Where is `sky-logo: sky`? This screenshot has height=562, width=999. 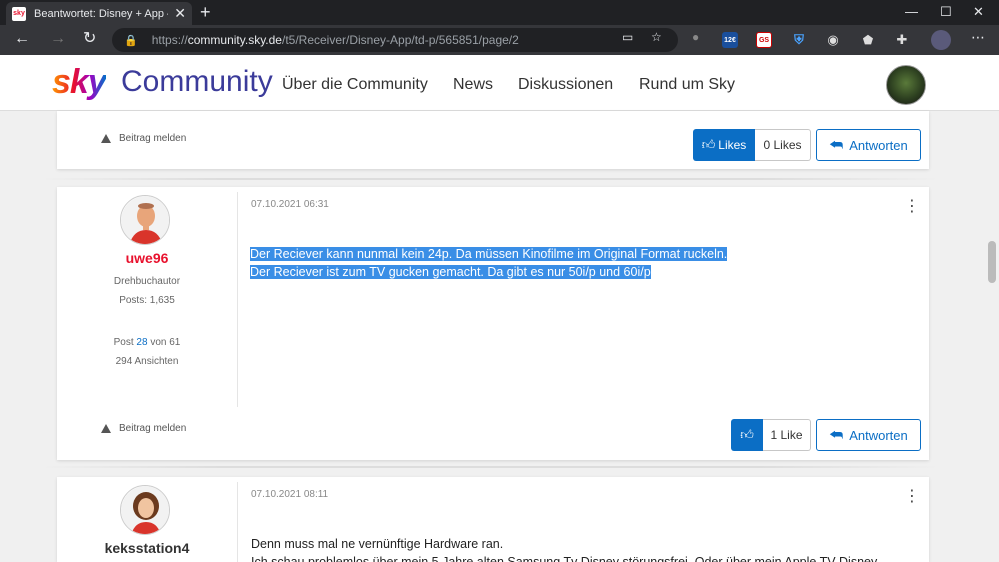 sky-logo: sky is located at coordinates (79, 82).